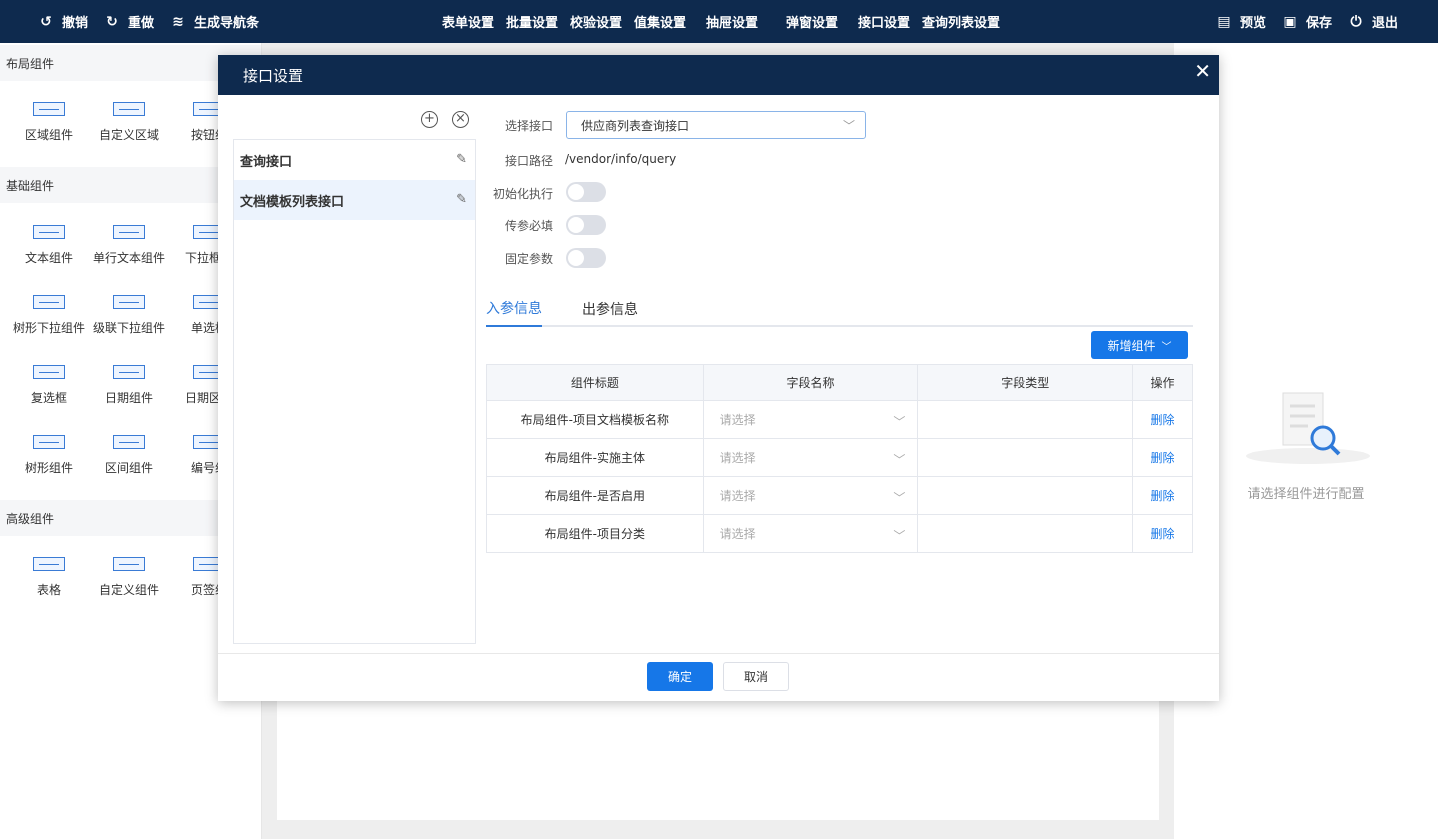  Describe the element at coordinates (528, 259) in the screenshot. I see `fixed-param-label: 固定参数` at that location.